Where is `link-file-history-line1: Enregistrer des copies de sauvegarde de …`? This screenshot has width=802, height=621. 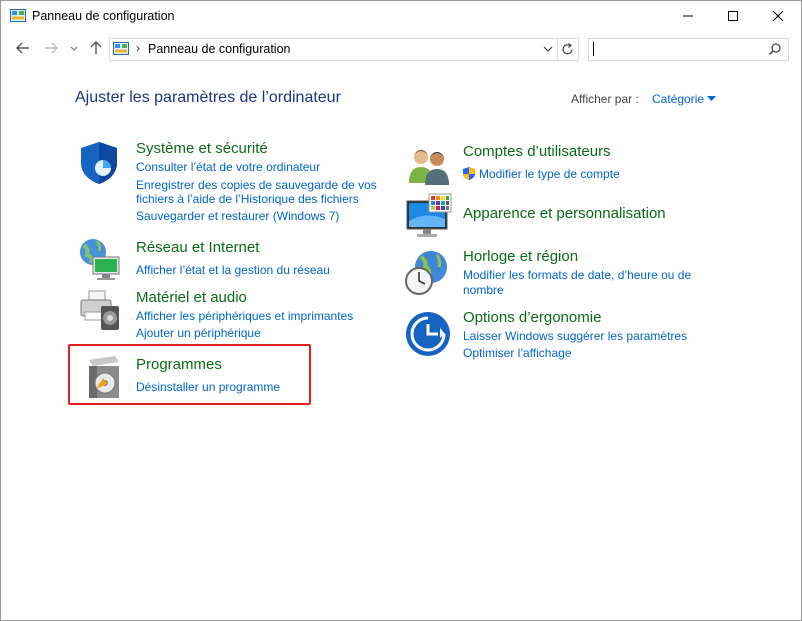
link-file-history-line1: Enregistrer des copies de sauvegarde de … is located at coordinates (256, 185).